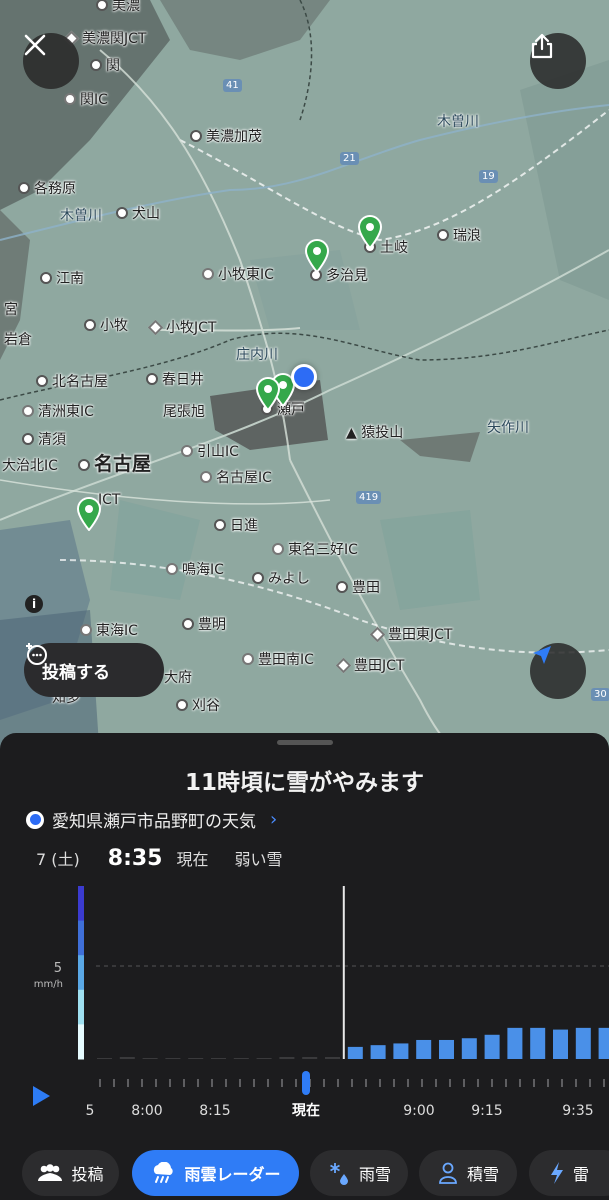  I want to click on people-icon, so click(50, 1172).